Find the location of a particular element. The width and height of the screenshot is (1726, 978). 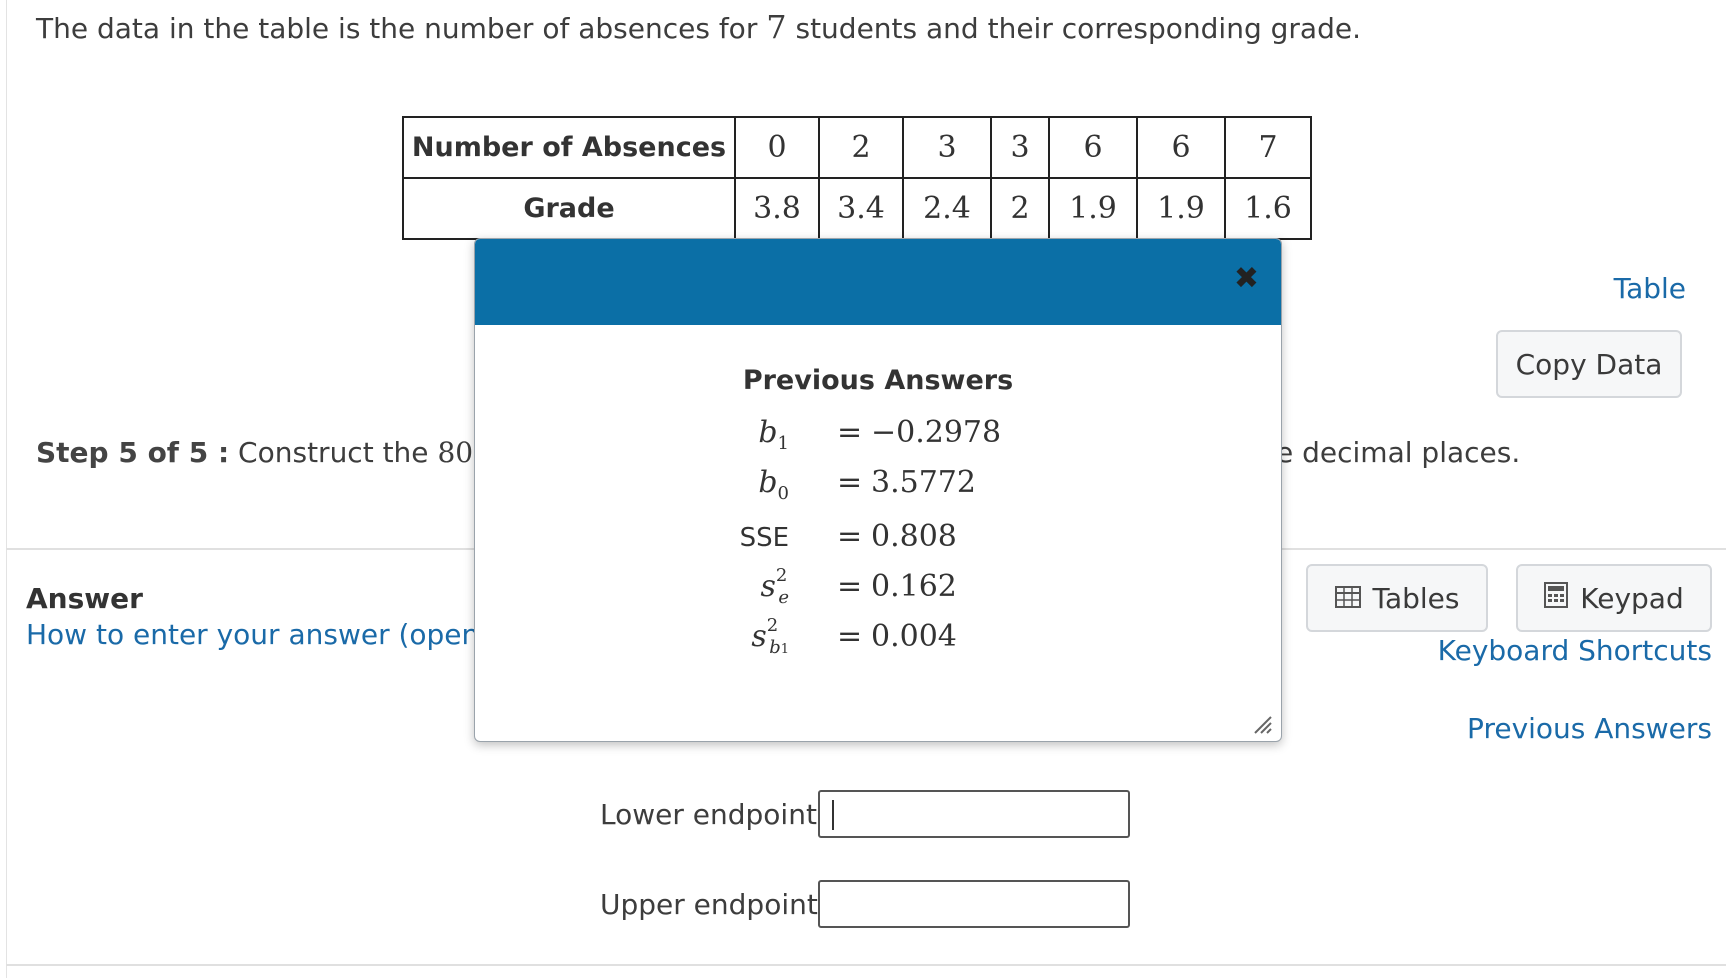

calculator-icon is located at coordinates (1556, 598).